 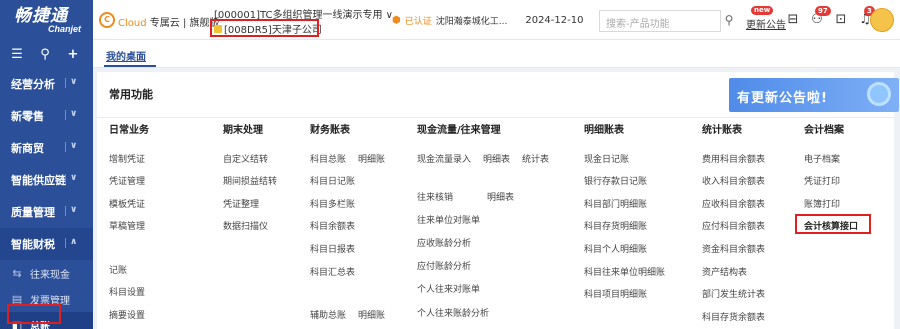 What do you see at coordinates (245, 225) in the screenshot?
I see `link-data-scanner: 数据扫描仪` at bounding box center [245, 225].